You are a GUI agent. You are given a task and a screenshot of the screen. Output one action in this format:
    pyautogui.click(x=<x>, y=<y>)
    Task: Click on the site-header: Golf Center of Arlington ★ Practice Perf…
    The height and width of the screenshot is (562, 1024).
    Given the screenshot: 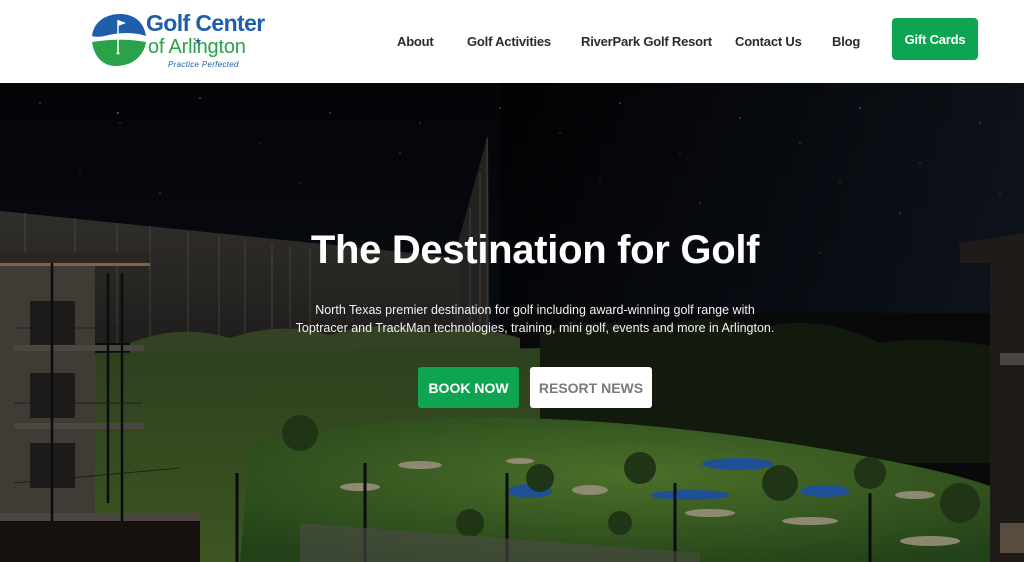 What is the action you would take?
    pyautogui.click(x=512, y=41)
    